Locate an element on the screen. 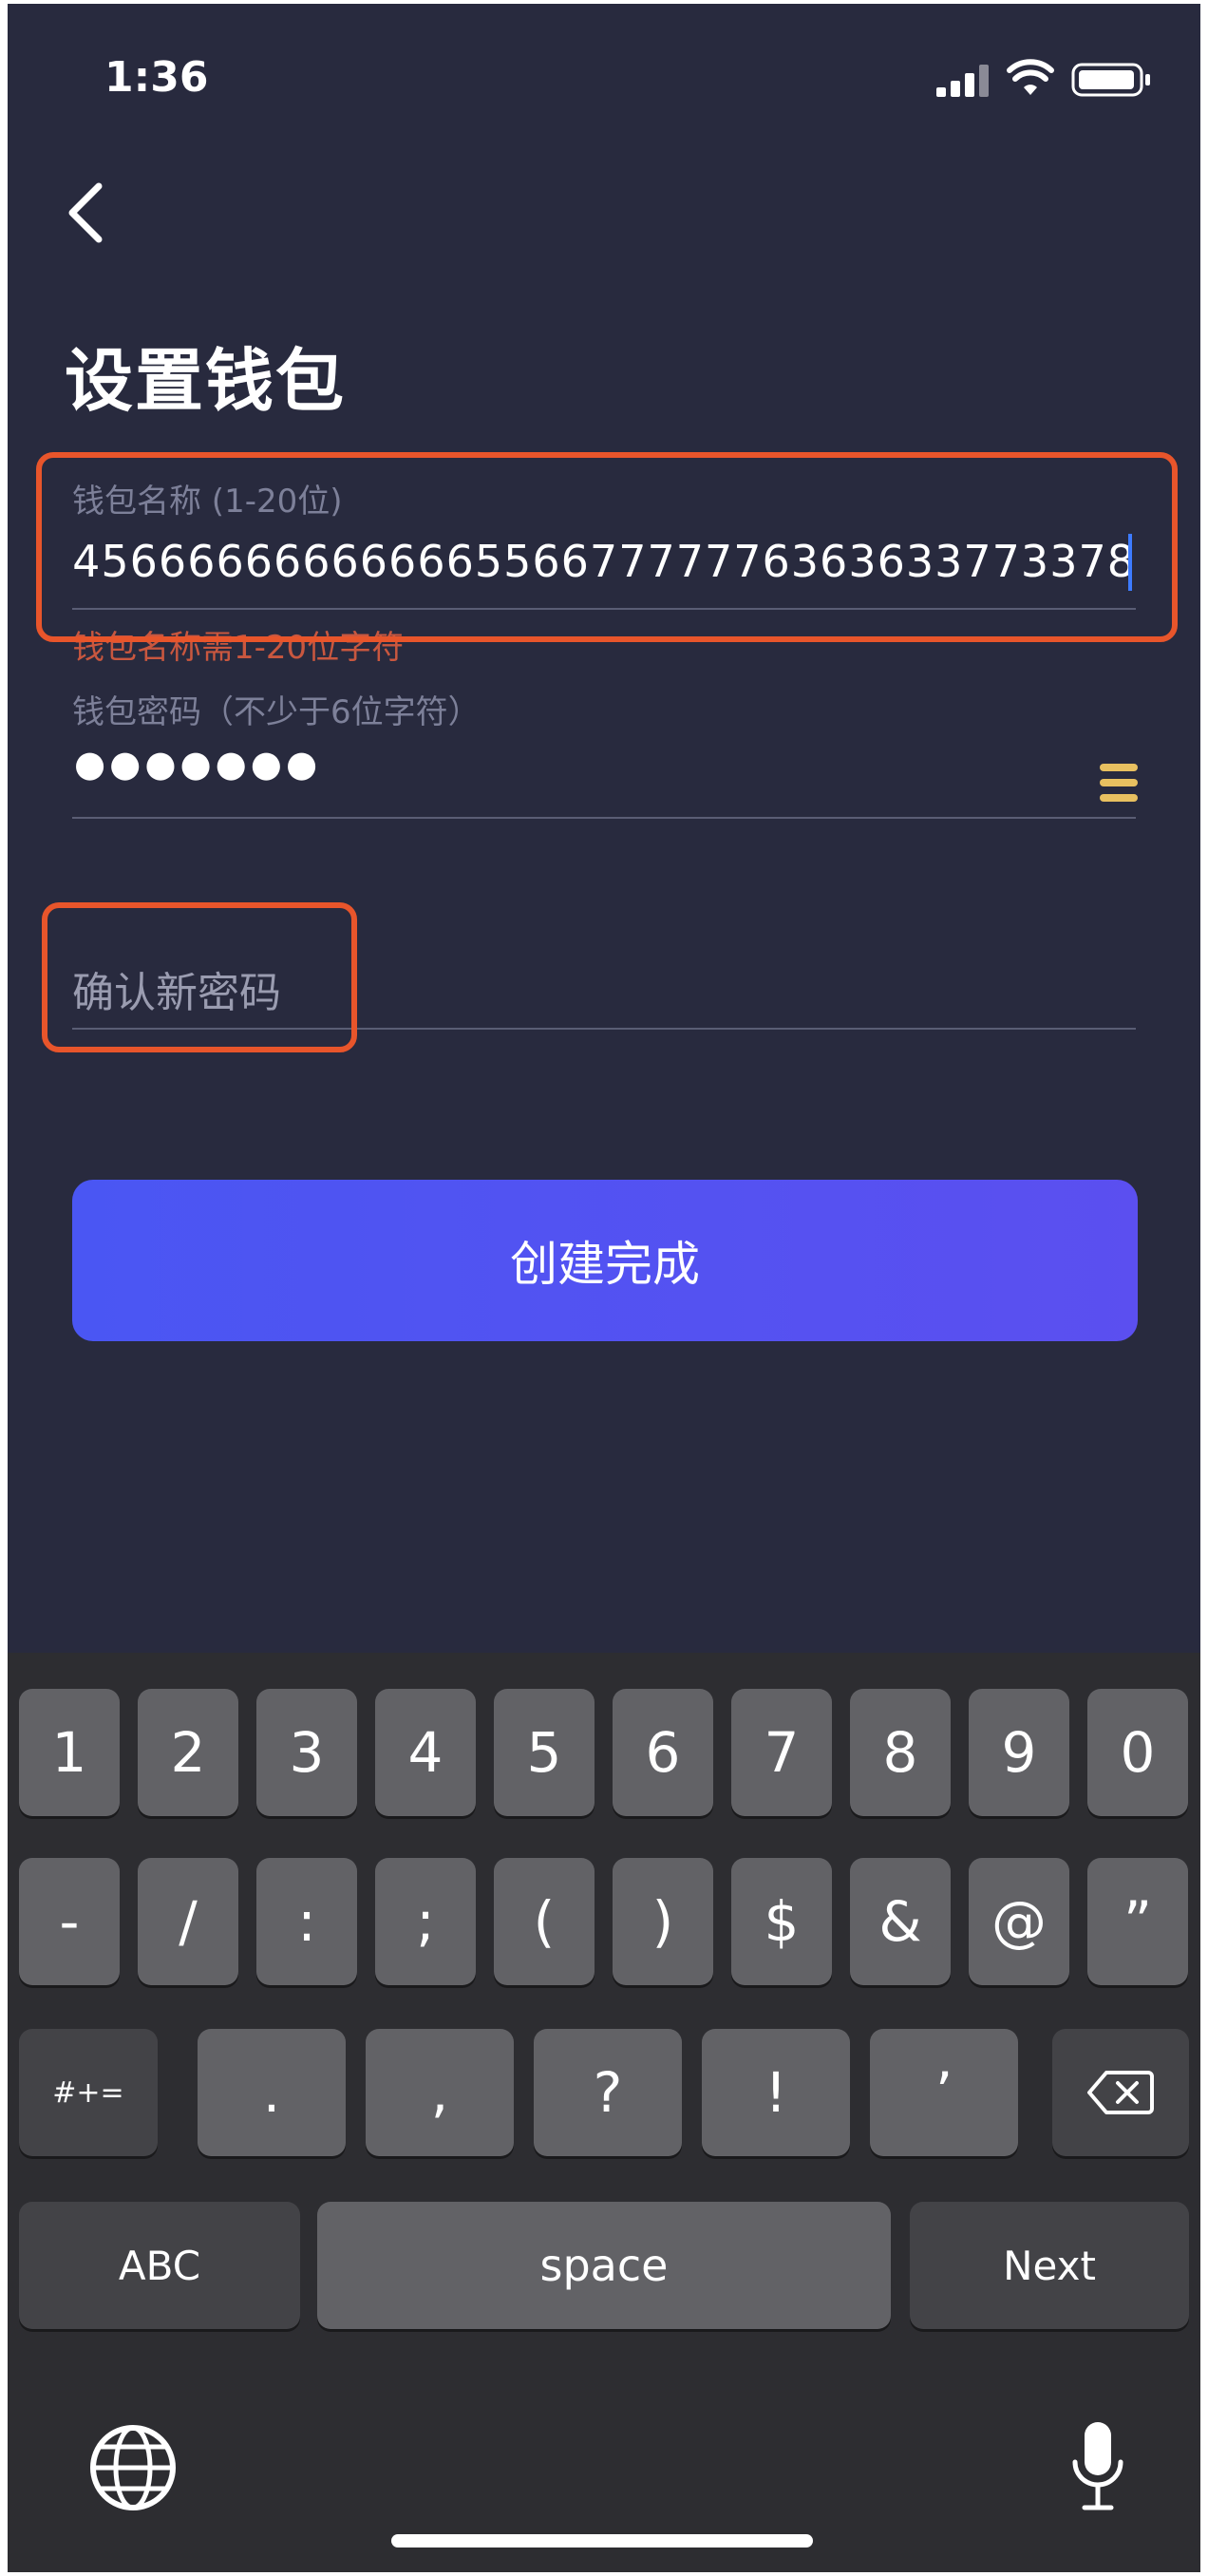 The width and height of the screenshot is (1208, 2576). key-question: ? is located at coordinates (608, 2092).